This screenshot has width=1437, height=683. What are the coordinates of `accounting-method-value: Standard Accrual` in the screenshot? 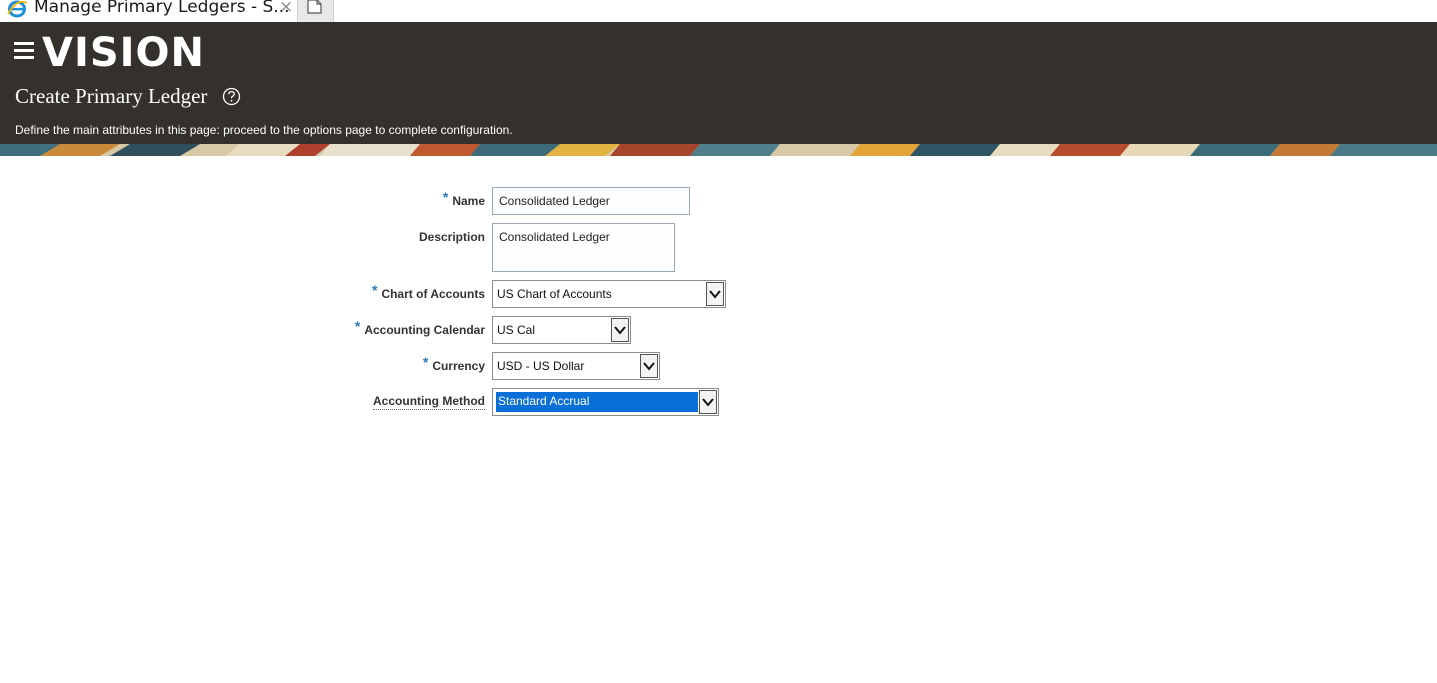 It's located at (544, 401).